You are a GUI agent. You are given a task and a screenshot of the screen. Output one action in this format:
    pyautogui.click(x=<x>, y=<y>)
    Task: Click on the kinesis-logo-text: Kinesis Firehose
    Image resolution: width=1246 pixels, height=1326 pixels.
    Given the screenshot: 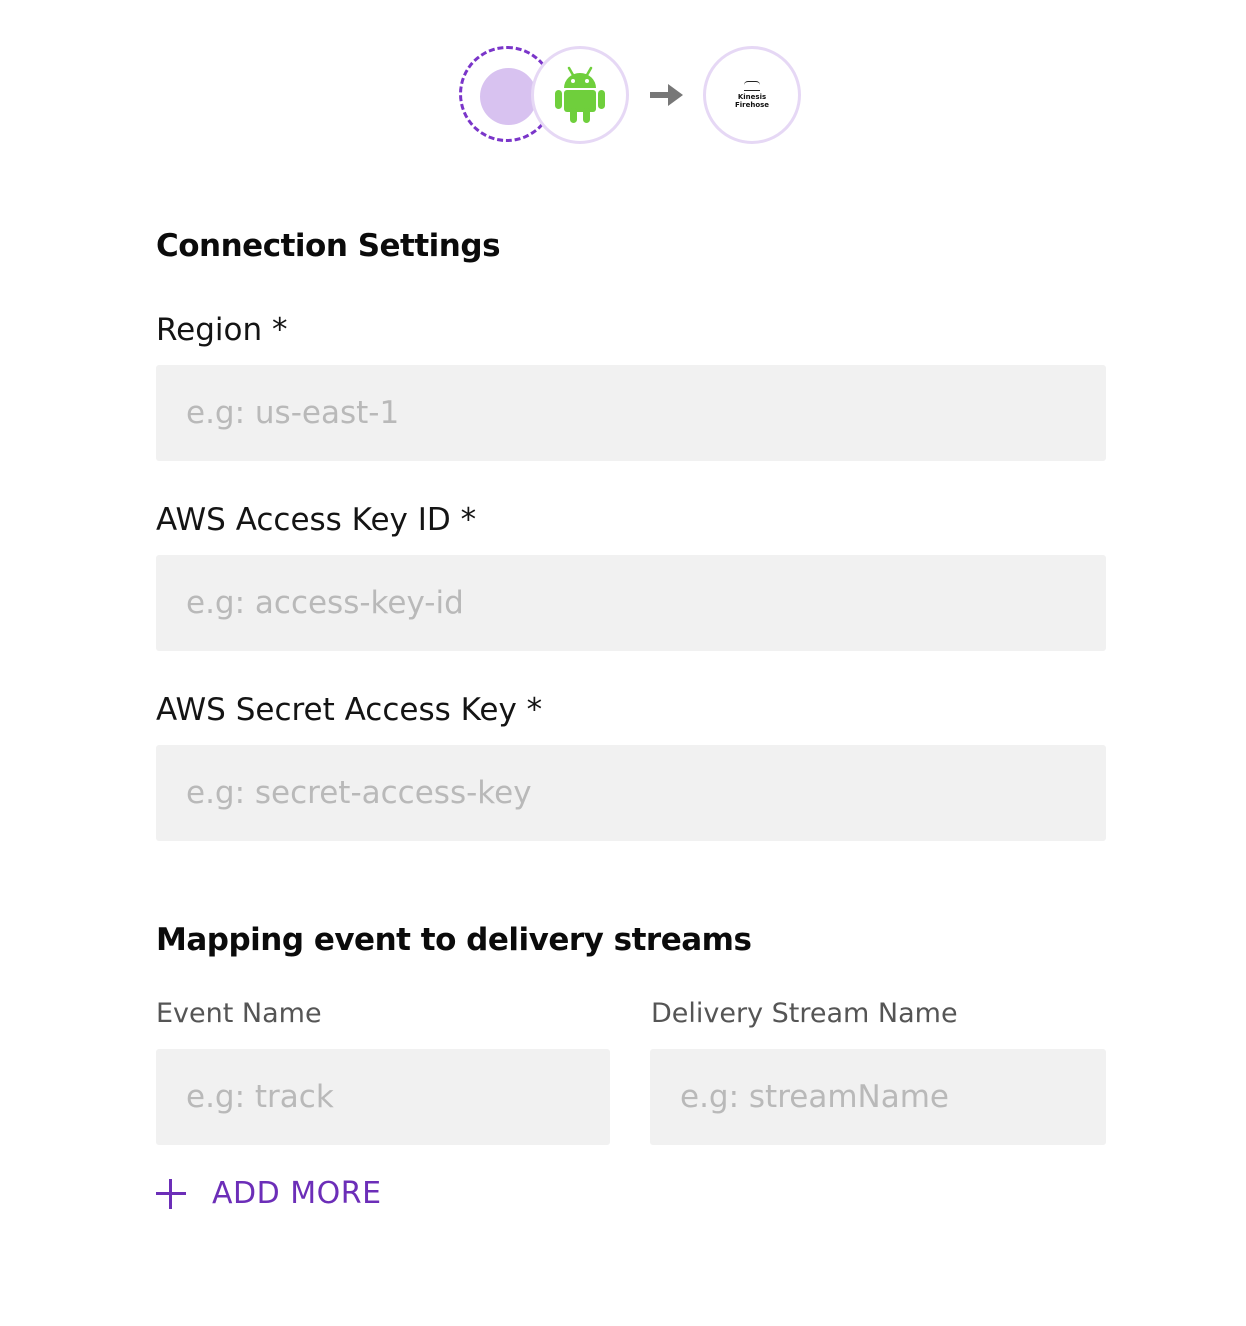 What is the action you would take?
    pyautogui.click(x=752, y=101)
    